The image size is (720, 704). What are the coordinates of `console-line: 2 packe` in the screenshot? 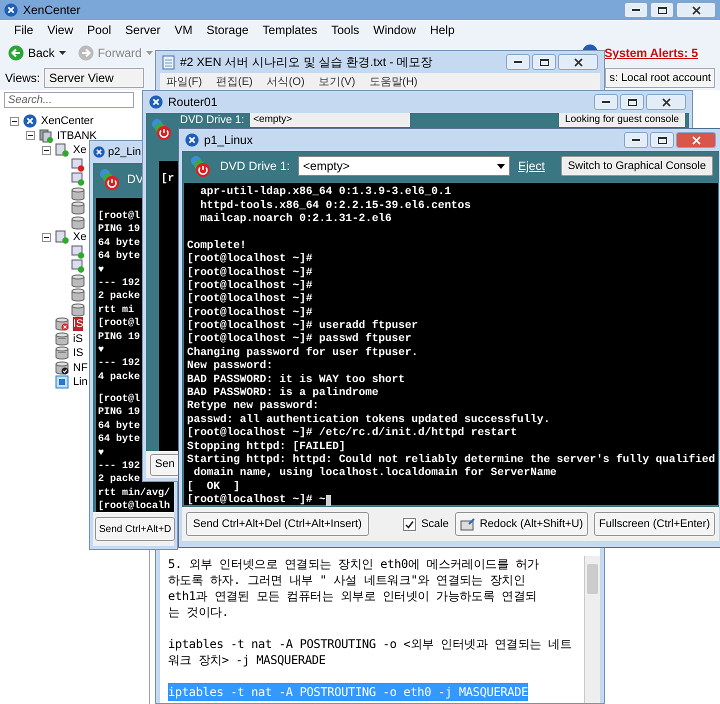 It's located at (119, 480).